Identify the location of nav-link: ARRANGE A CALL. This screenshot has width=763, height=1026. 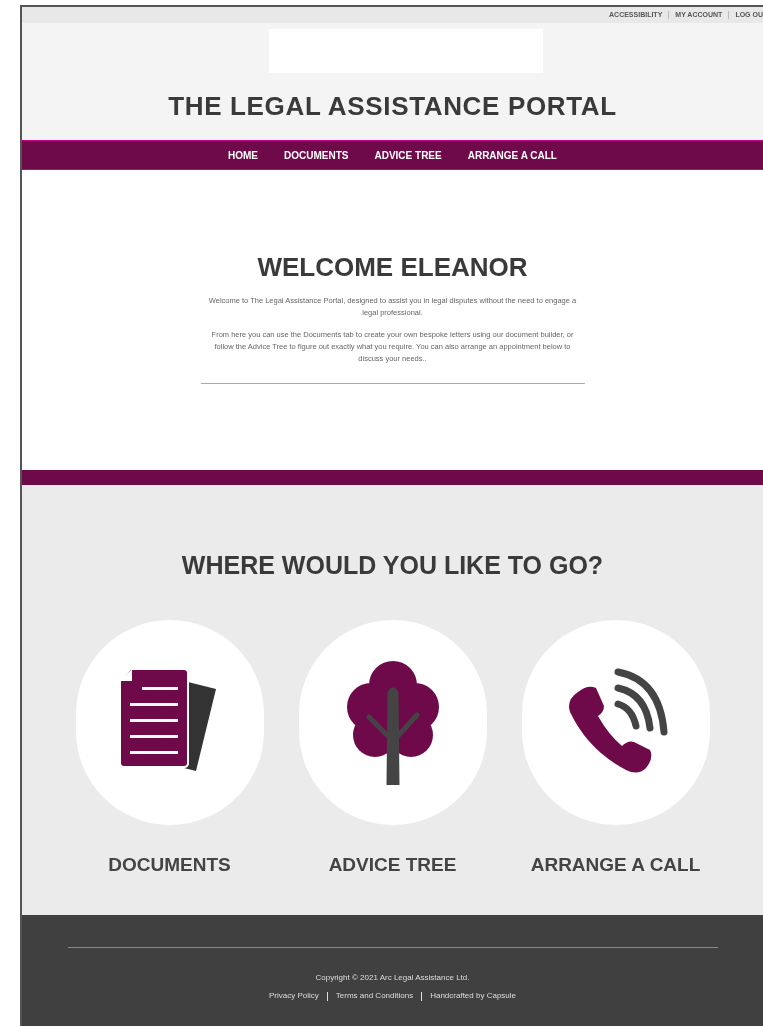
(512, 155).